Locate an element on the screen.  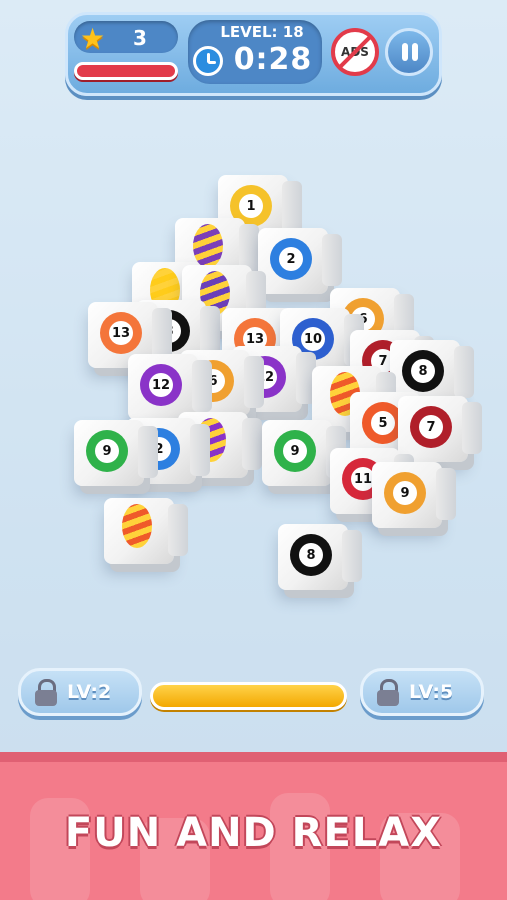
no-ads-label: ADS is located at coordinates (355, 52).